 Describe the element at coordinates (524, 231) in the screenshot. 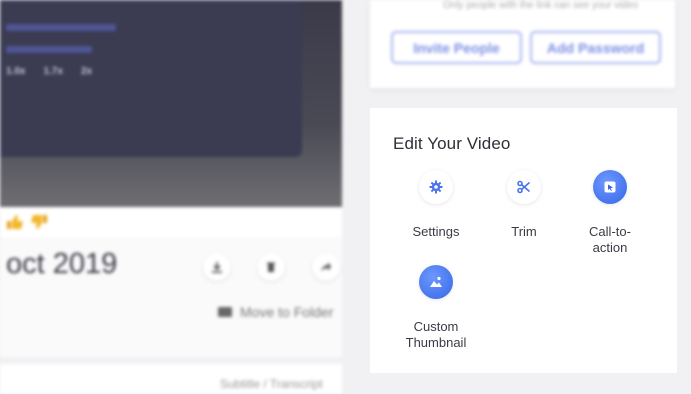

I see `trim-label: Trim` at that location.